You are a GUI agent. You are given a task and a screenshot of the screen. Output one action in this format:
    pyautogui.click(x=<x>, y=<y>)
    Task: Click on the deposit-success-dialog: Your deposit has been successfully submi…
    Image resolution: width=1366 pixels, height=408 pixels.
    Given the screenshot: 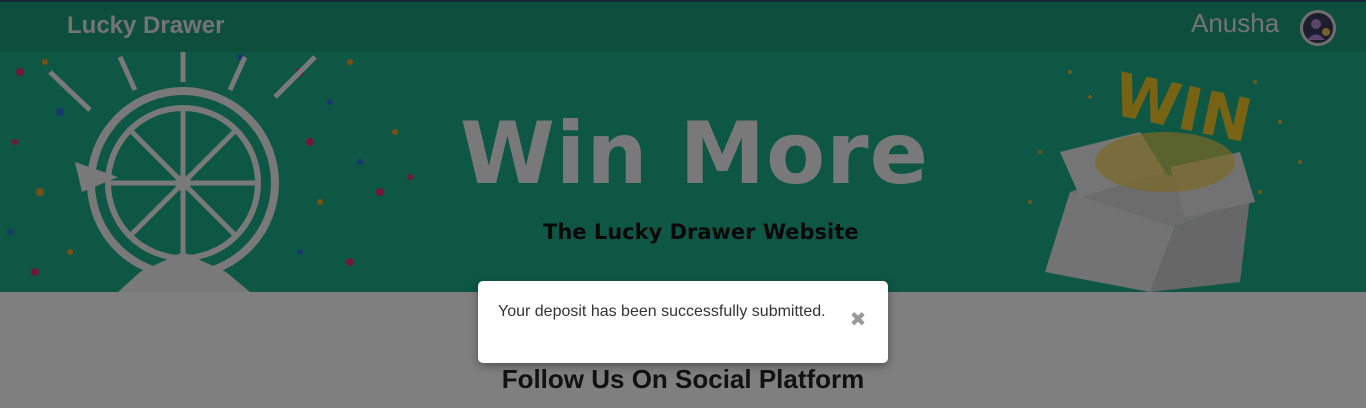 What is the action you would take?
    pyautogui.click(x=683, y=322)
    